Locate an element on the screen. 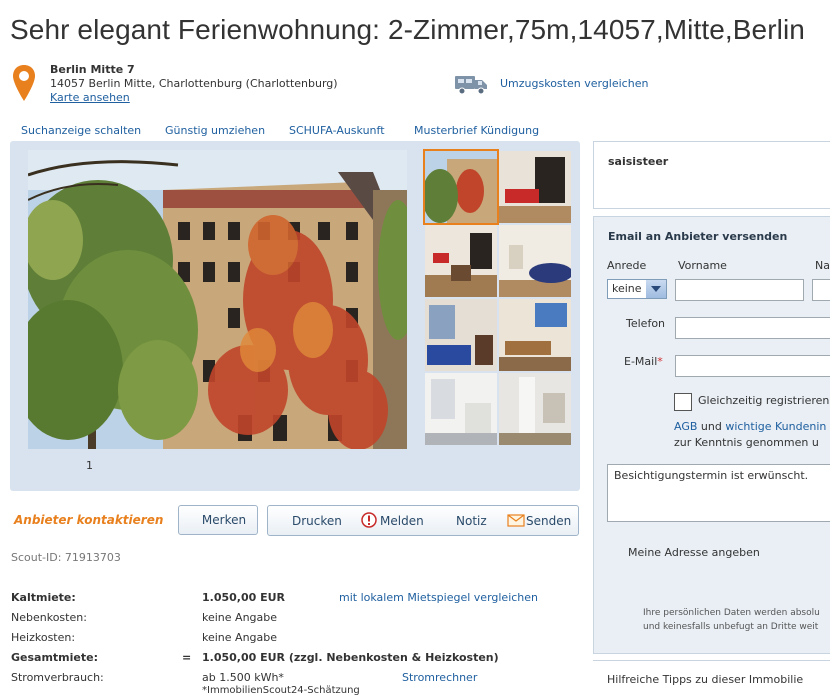 Image resolution: width=830 pixels, height=696 pixels. heizkosten-label: Heizkosten: is located at coordinates (43, 637).